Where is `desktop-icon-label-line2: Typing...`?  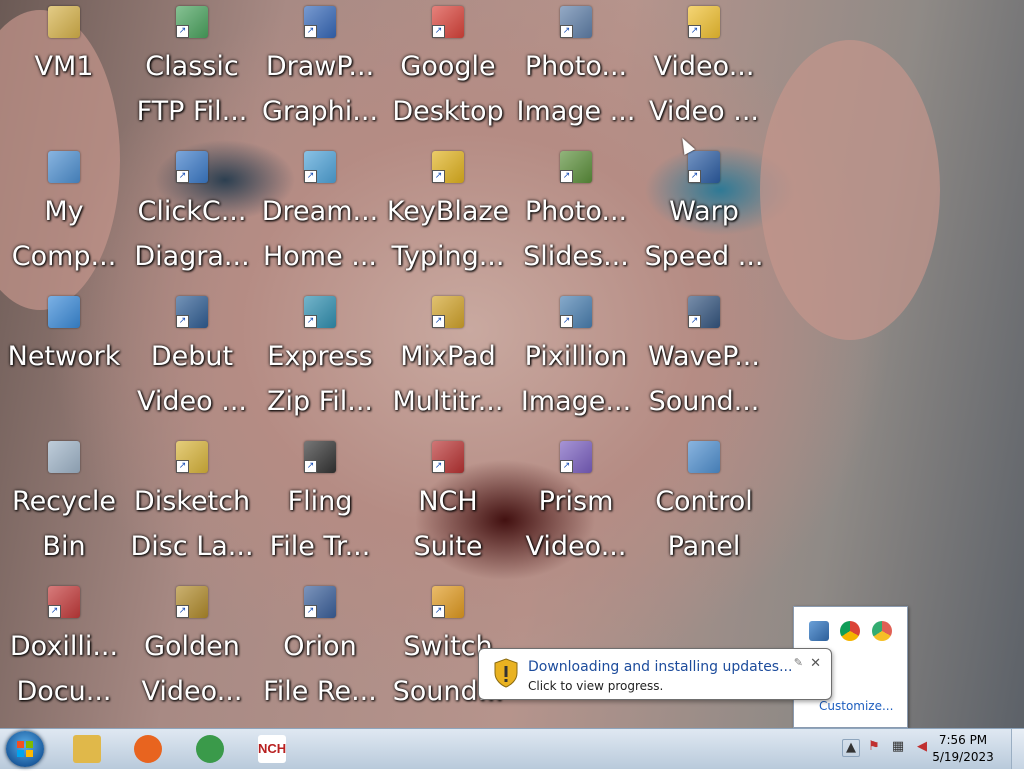
desktop-icon-label-line2: Typing... is located at coordinates (448, 256).